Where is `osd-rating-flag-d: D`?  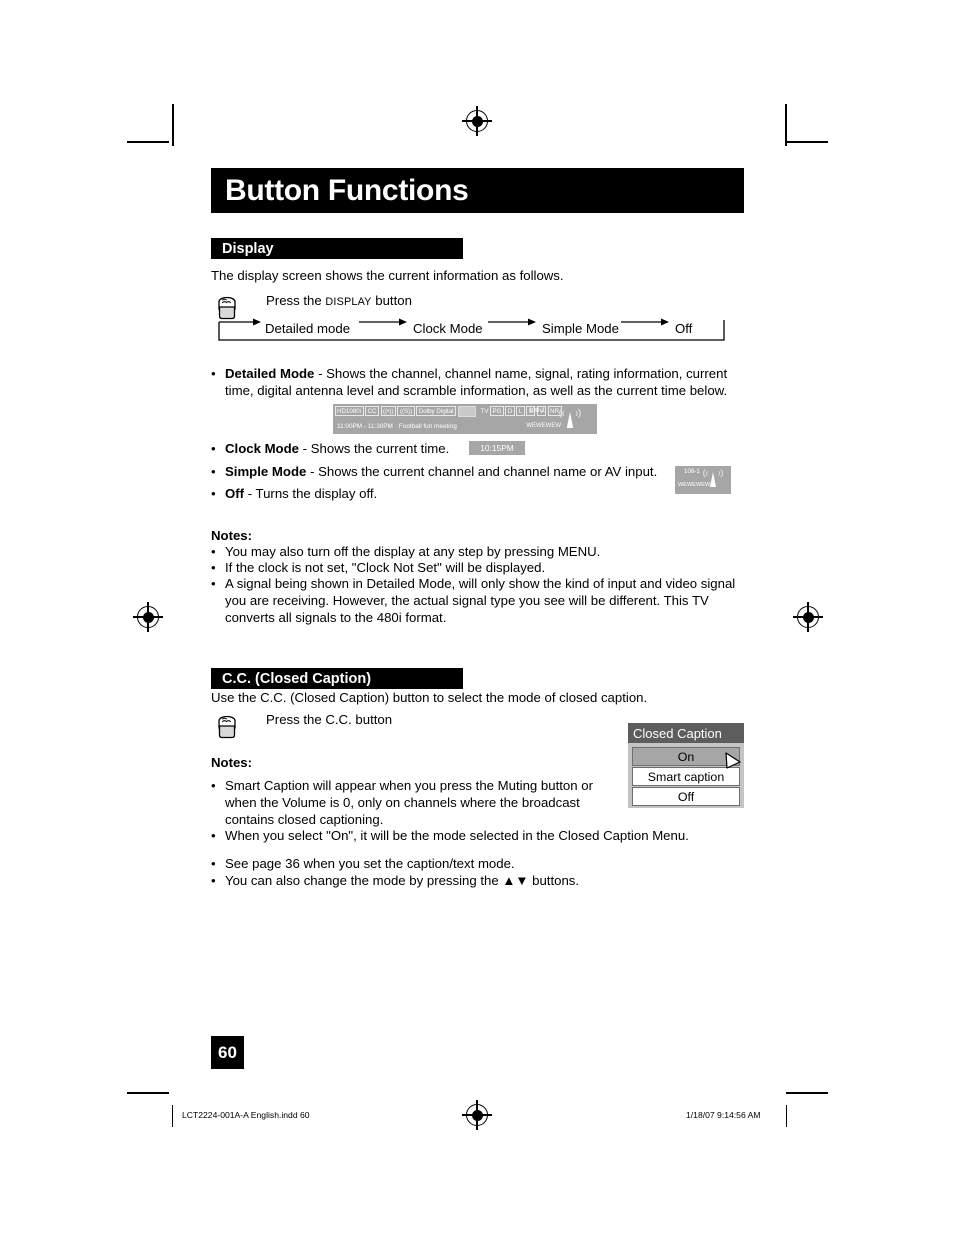
osd-rating-flag-d: D is located at coordinates (510, 411).